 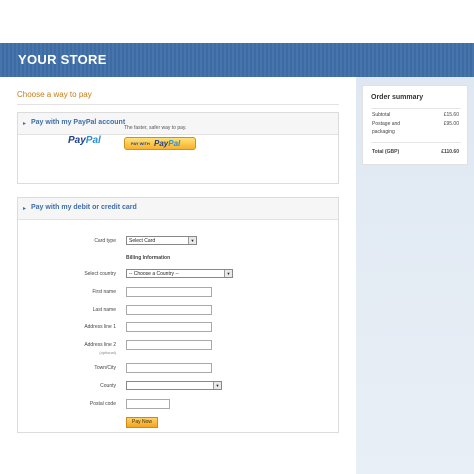 I want to click on county-select: ▼, so click(x=174, y=385).